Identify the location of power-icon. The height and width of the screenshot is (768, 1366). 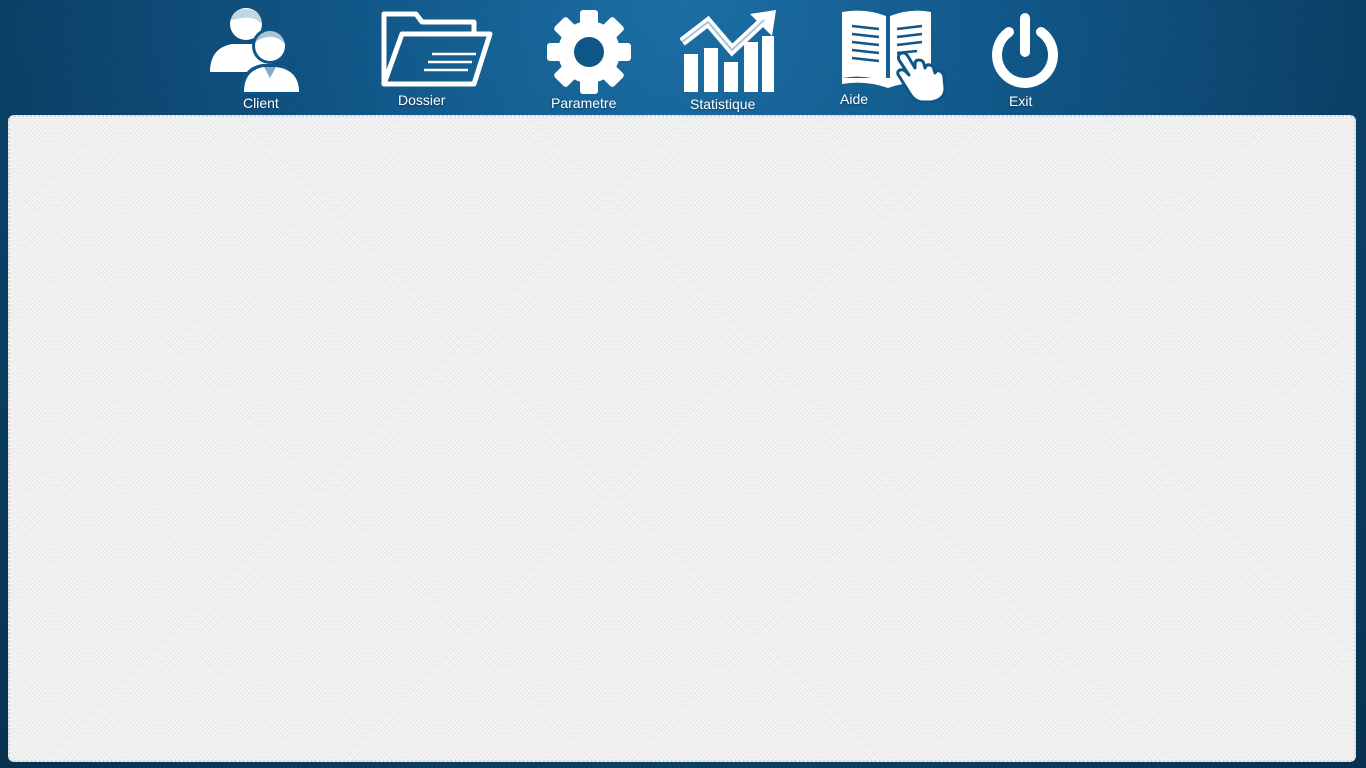
(1025, 50).